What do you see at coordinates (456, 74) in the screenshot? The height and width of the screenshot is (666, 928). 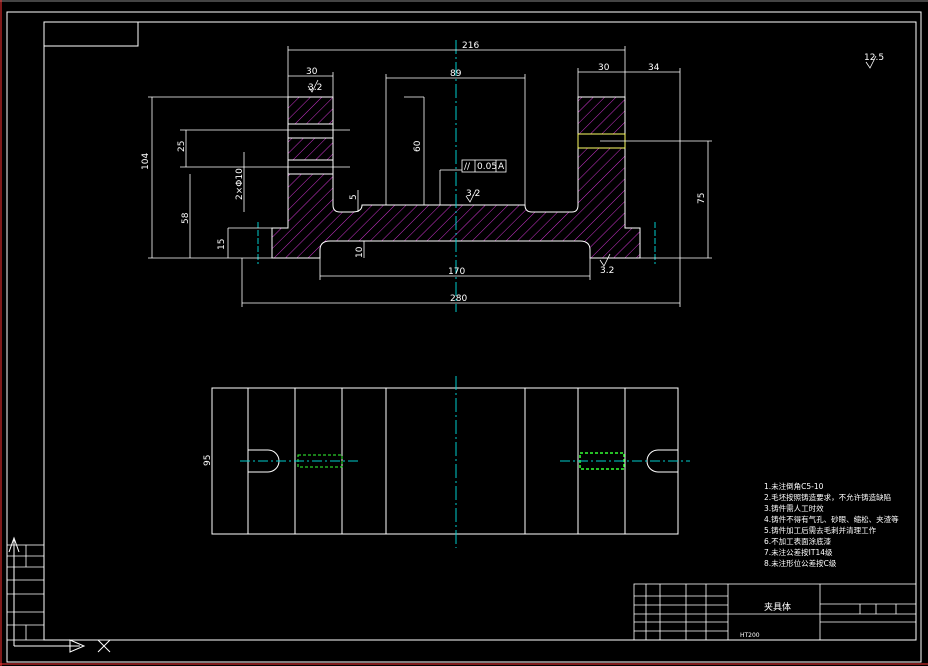 I see `dim-89: 89` at bounding box center [456, 74].